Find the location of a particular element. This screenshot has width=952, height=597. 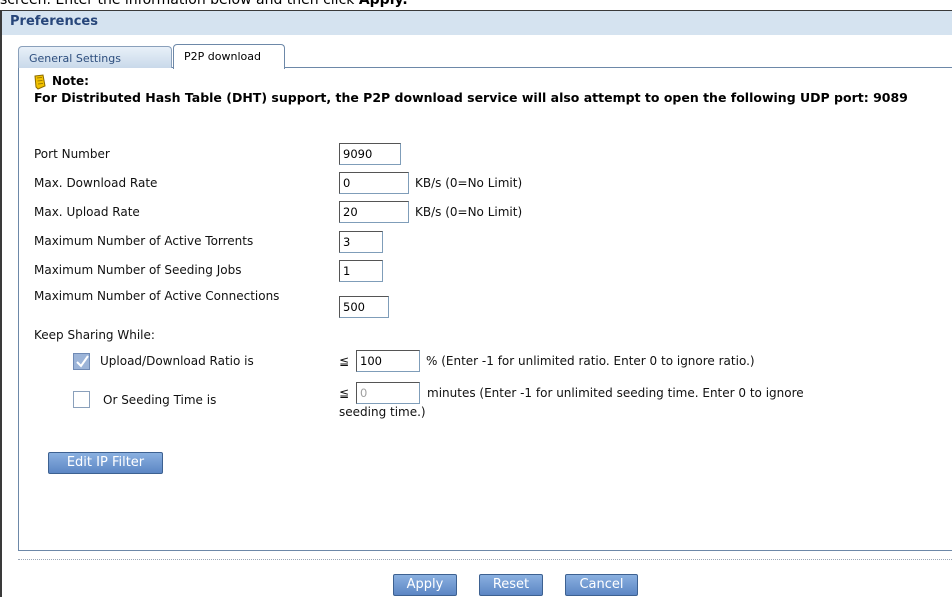

max-upload-rate-input is located at coordinates (374, 212).